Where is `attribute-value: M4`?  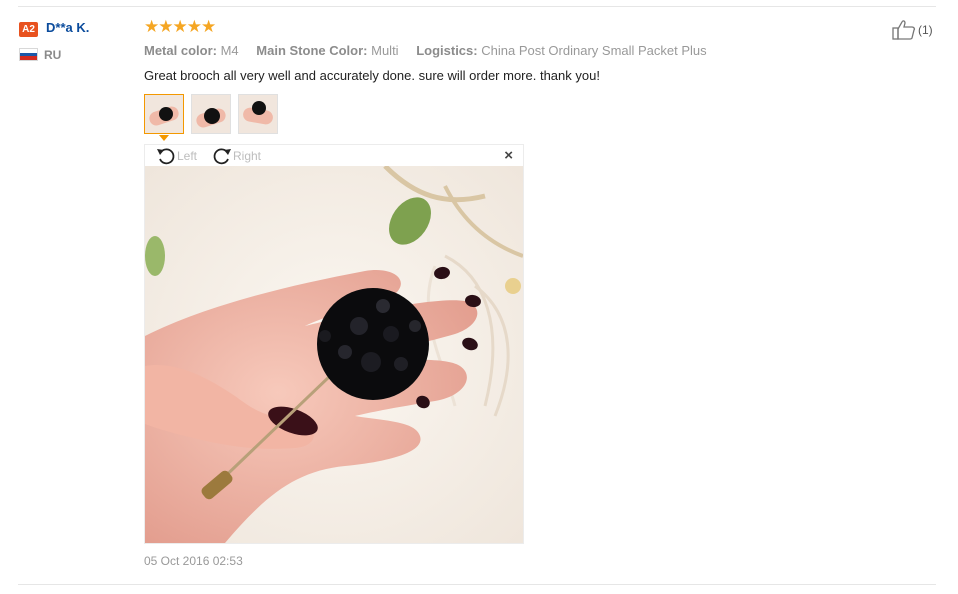
attribute-value: M4 is located at coordinates (229, 50).